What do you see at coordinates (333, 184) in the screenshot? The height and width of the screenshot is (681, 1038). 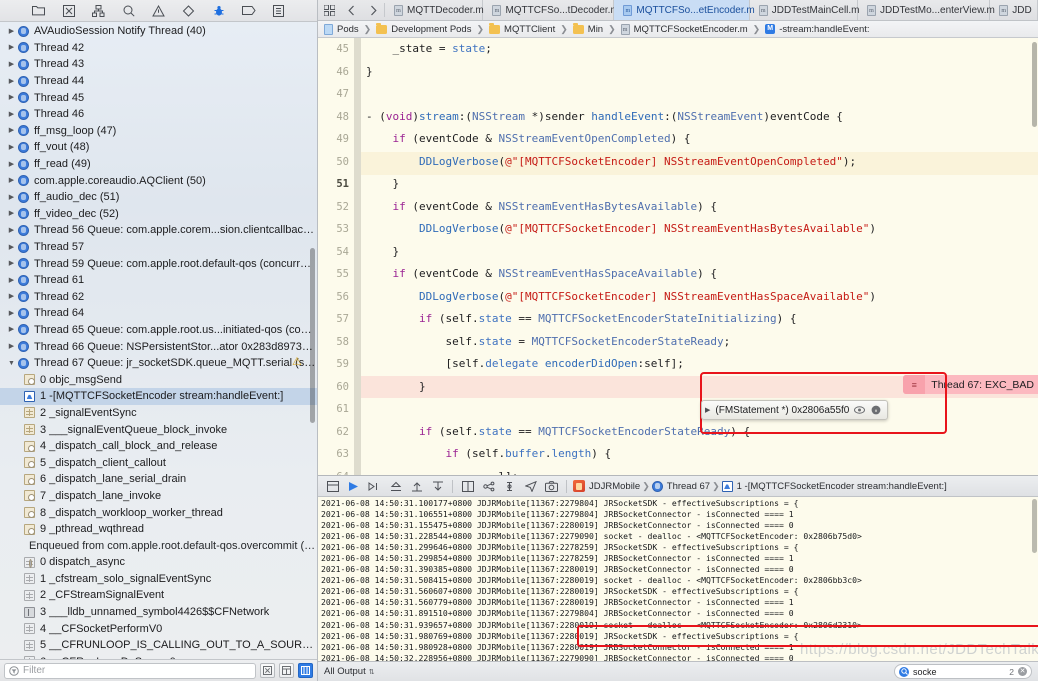 I see `line-number: 51` at bounding box center [333, 184].